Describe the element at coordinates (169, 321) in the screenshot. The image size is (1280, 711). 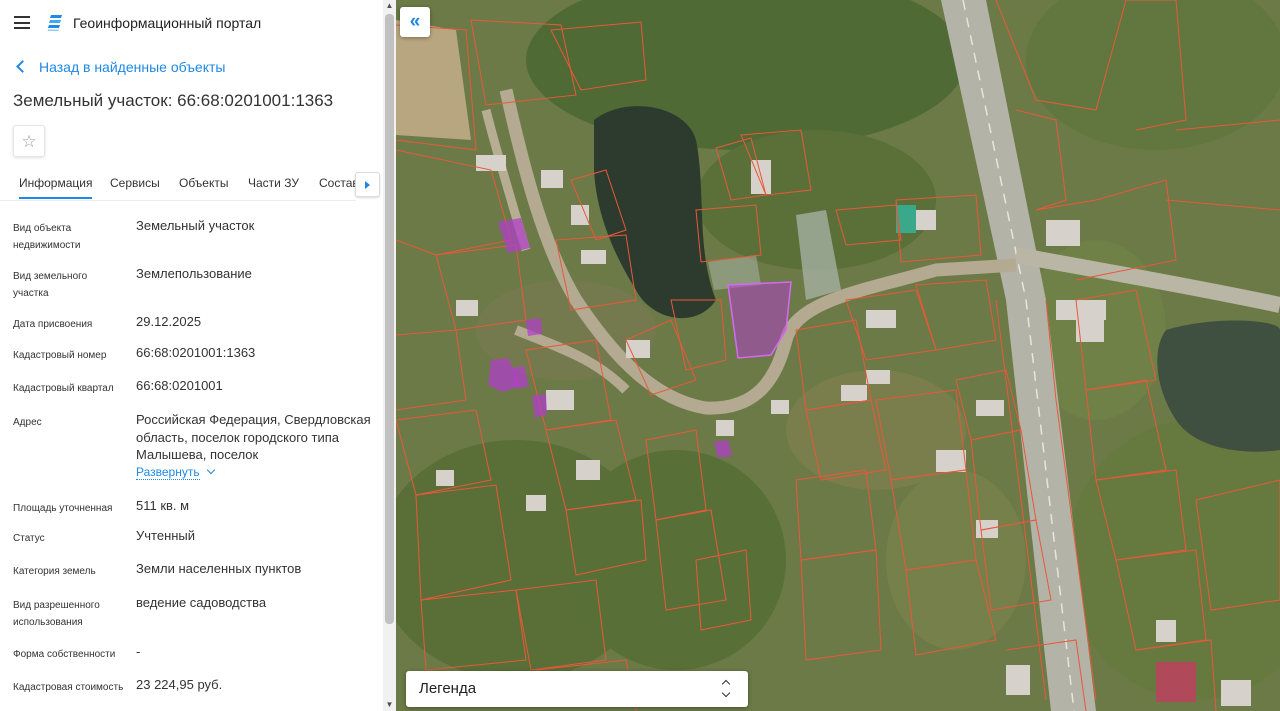
I see `property-value: 29.12.2025` at that location.